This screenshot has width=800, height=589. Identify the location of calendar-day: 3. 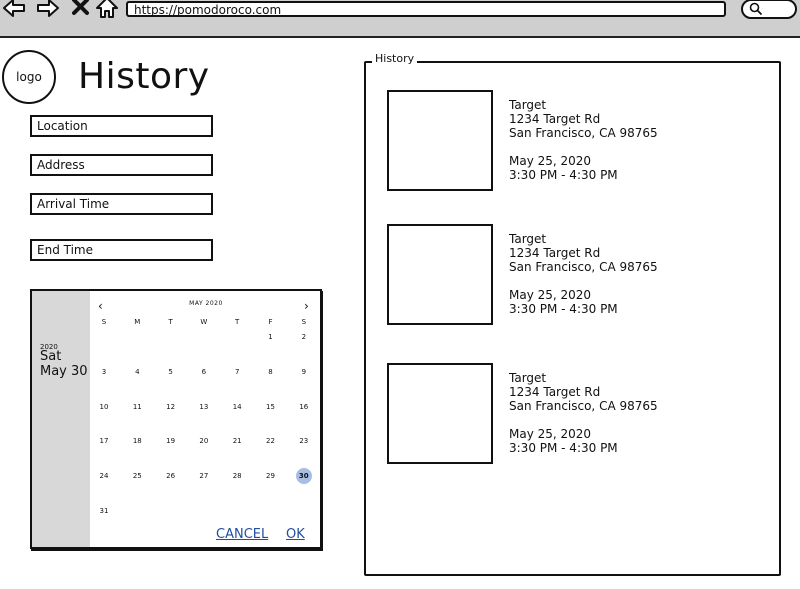
(104, 372).